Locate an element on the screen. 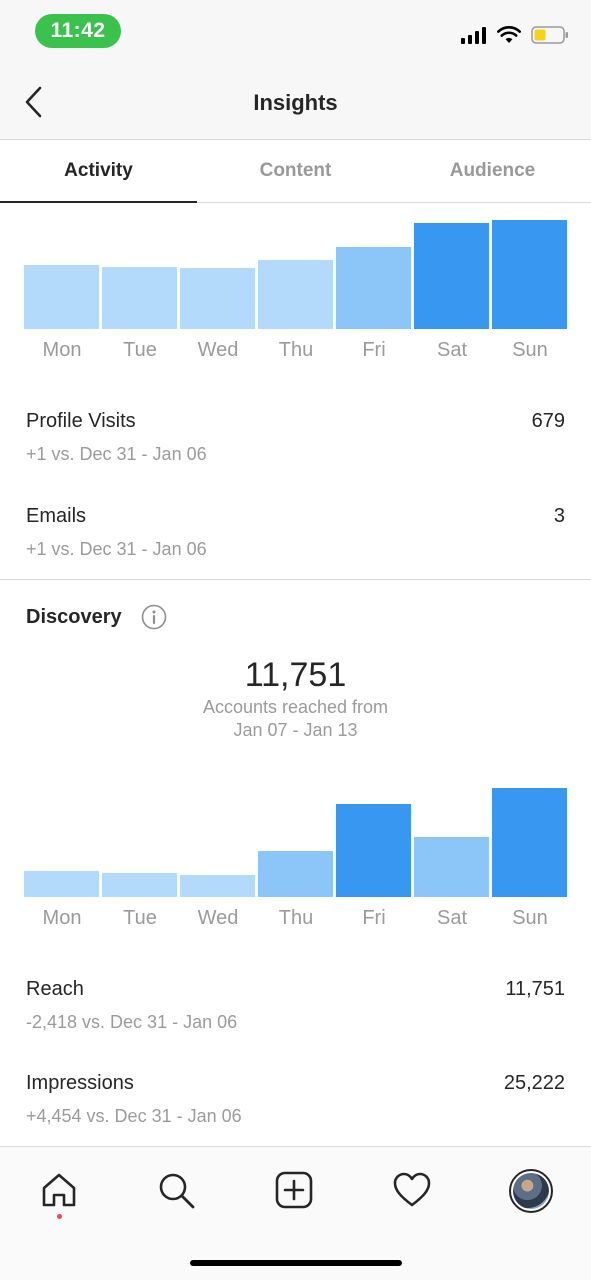 The height and width of the screenshot is (1280, 591). metric-value: 3 is located at coordinates (559, 516).